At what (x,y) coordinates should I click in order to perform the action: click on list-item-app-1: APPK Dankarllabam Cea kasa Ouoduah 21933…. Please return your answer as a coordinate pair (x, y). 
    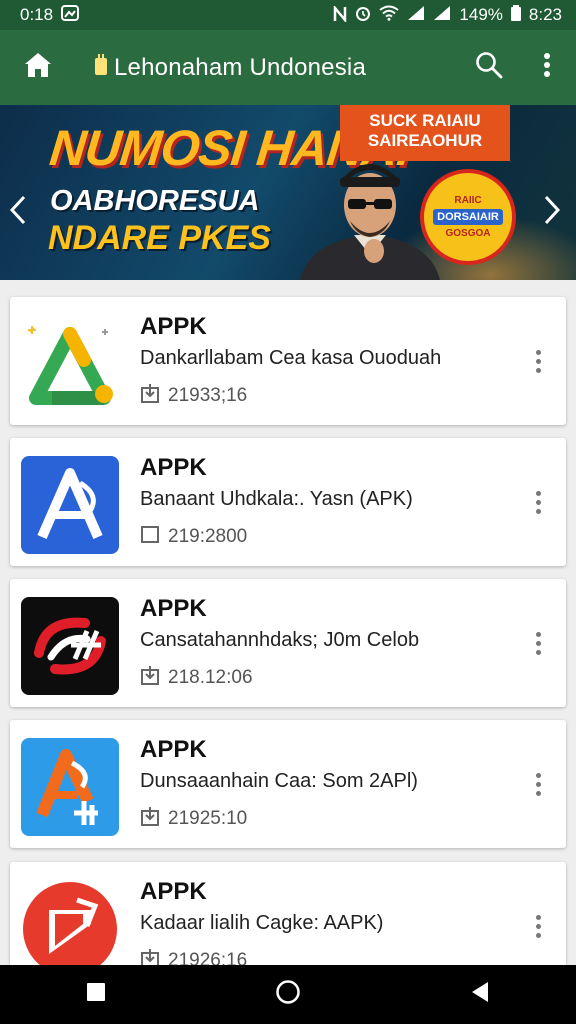
    Looking at the image, I should click on (288, 361).